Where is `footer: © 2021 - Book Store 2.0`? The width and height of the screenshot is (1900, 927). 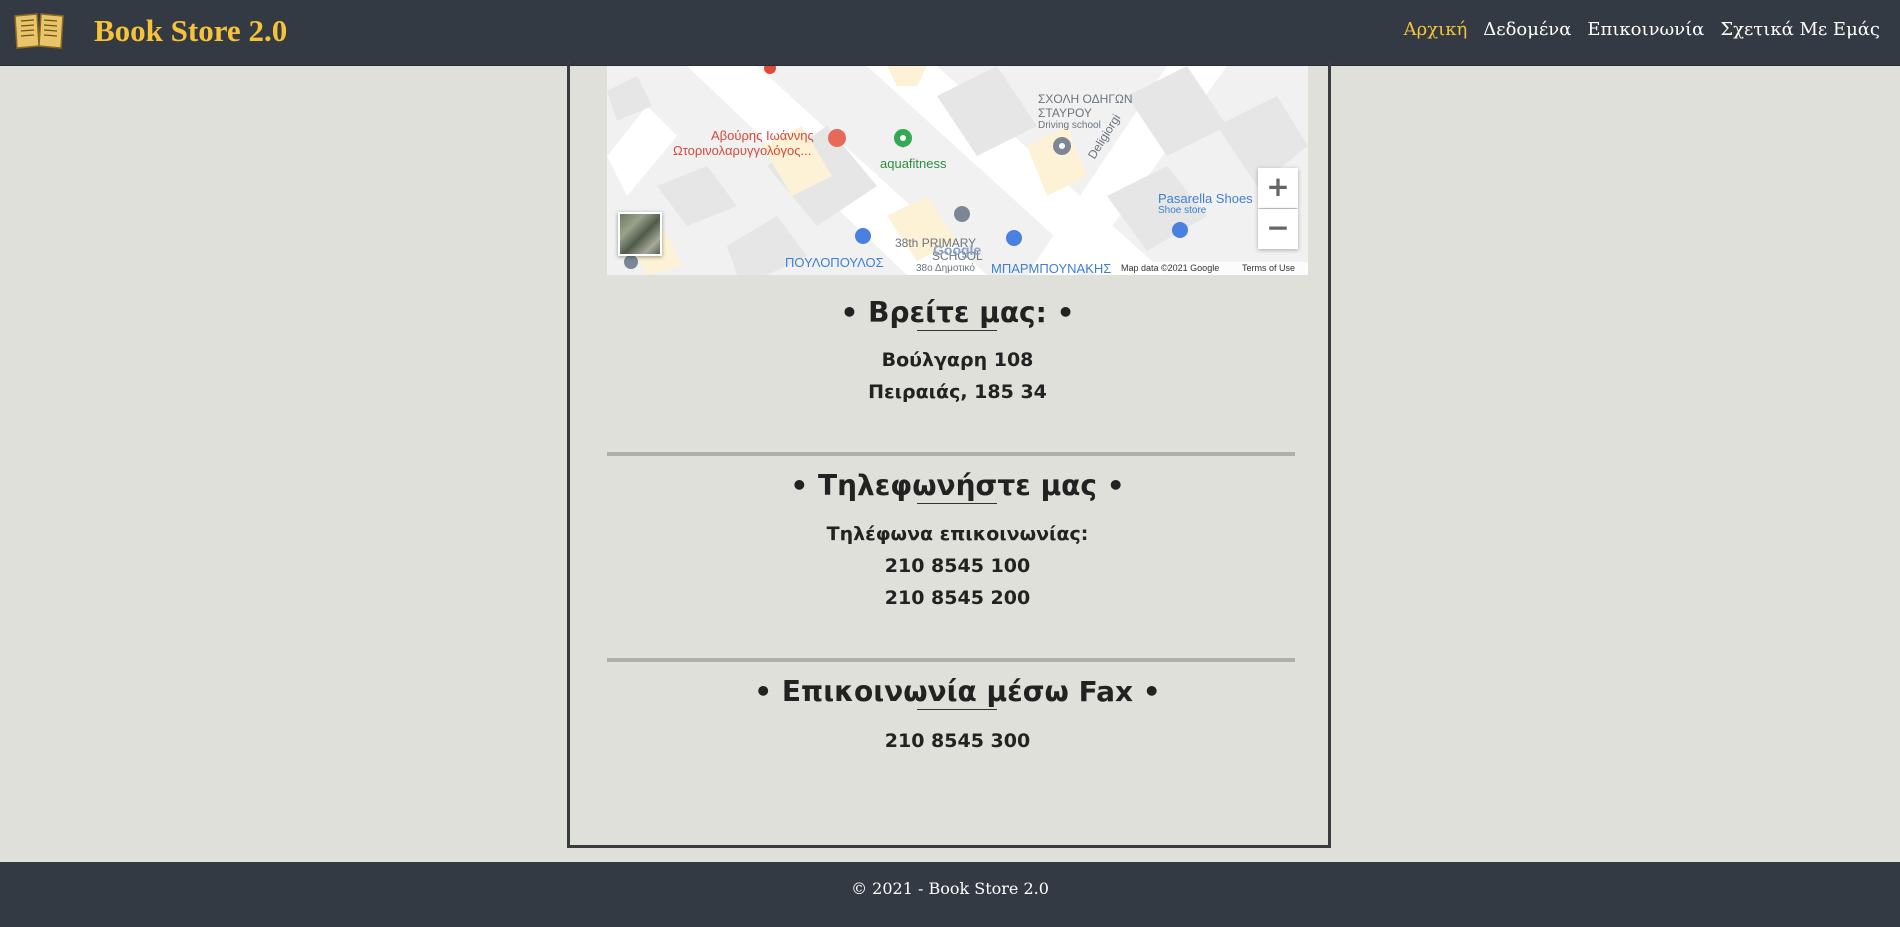 footer: © 2021 - Book Store 2.0 is located at coordinates (950, 894).